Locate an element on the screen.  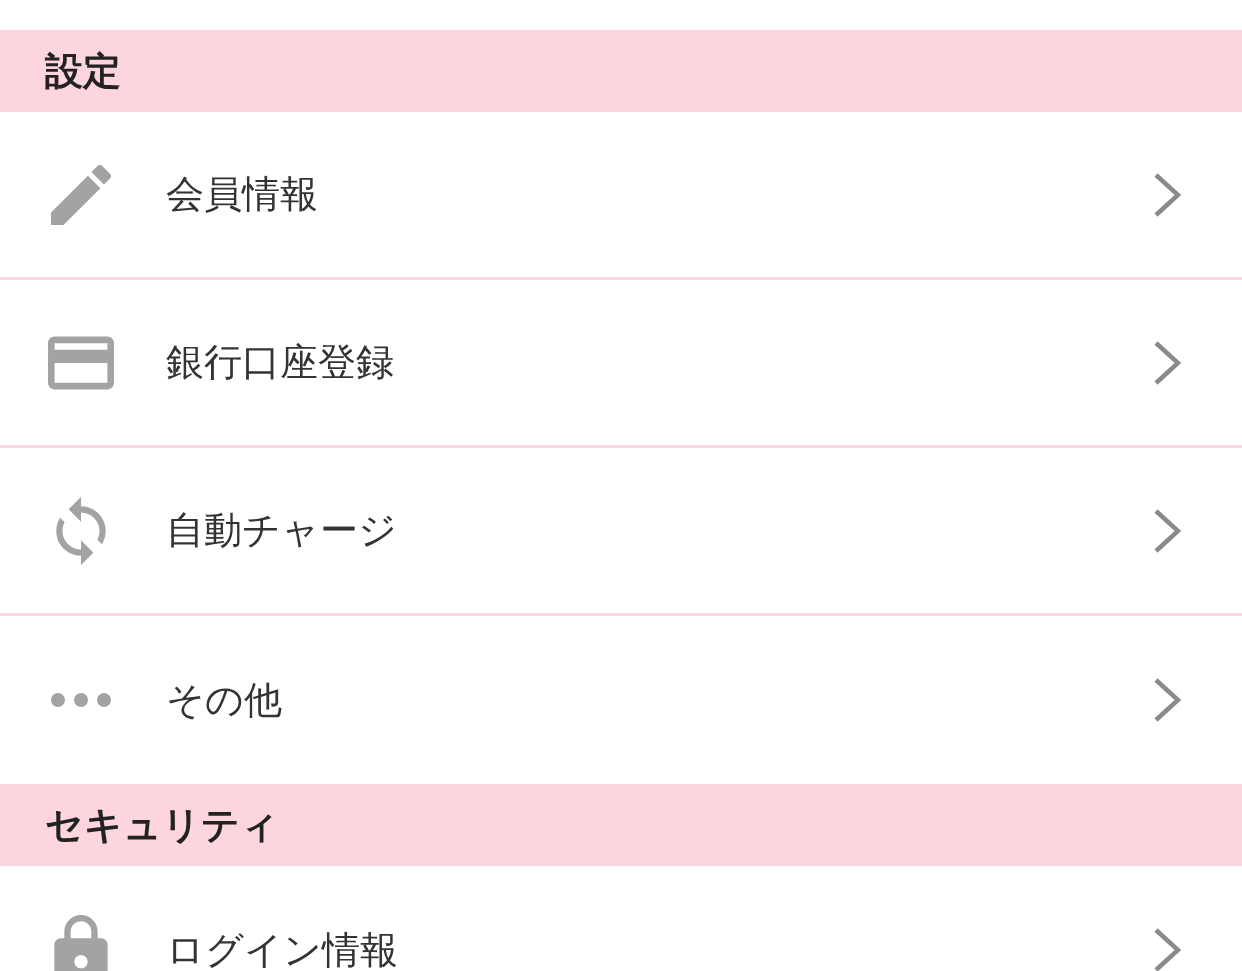
menu-item: ログイン情報 is located at coordinates (654, 946).